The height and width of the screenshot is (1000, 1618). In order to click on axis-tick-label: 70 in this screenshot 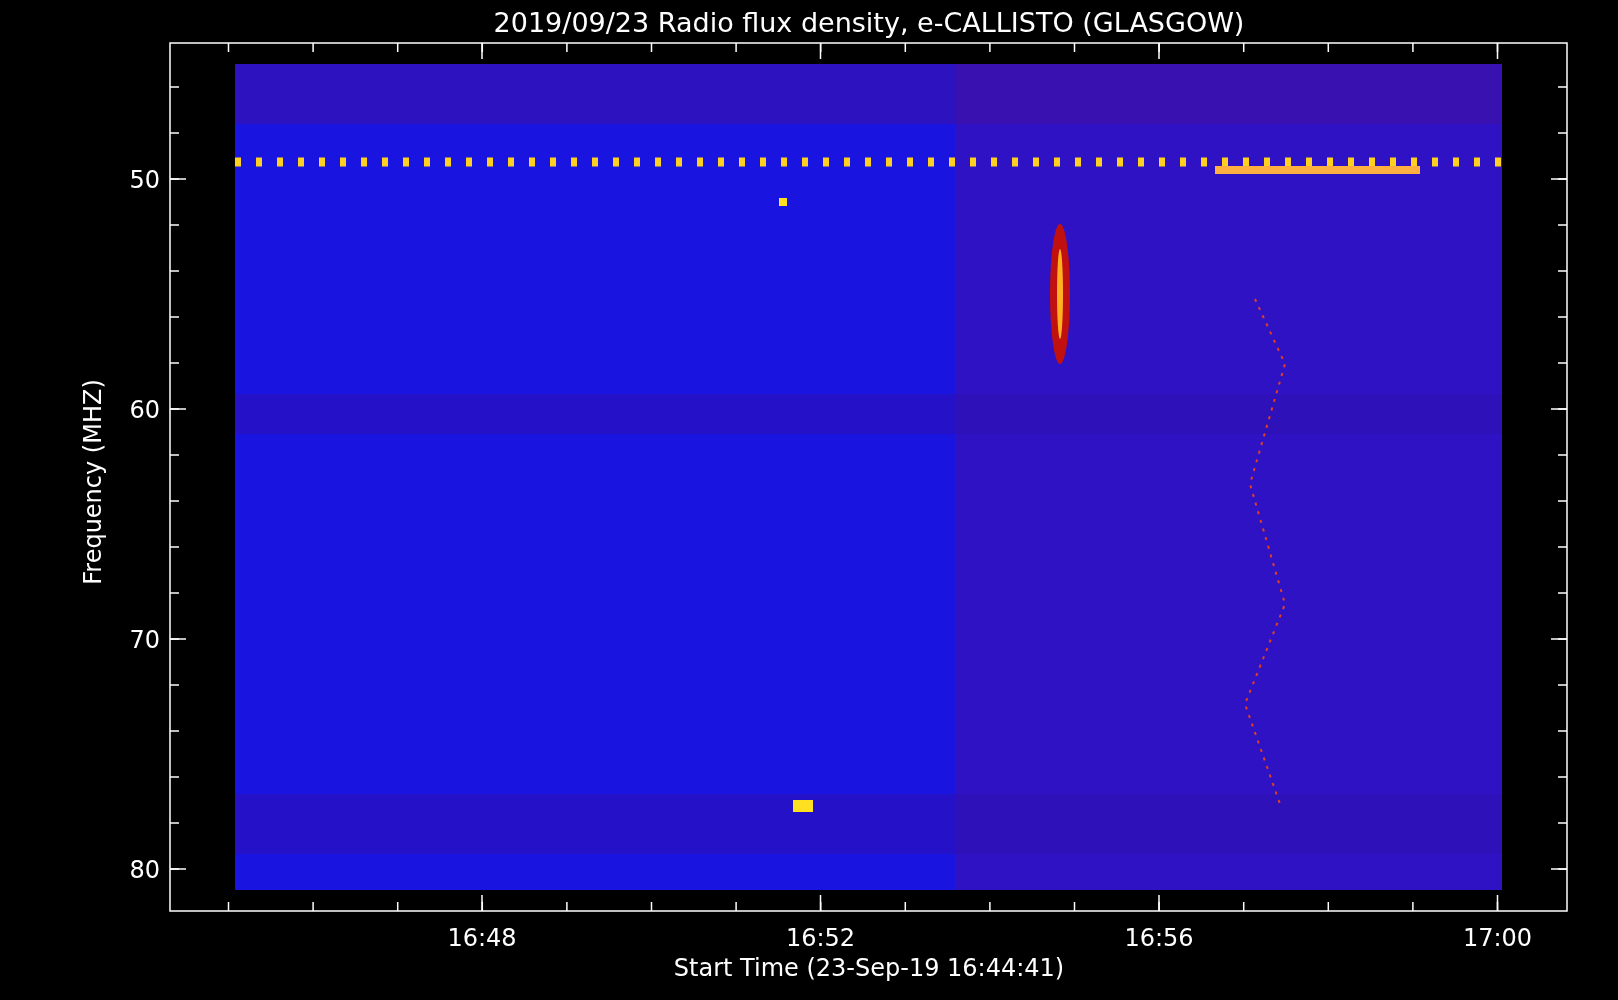, I will do `click(144, 640)`.